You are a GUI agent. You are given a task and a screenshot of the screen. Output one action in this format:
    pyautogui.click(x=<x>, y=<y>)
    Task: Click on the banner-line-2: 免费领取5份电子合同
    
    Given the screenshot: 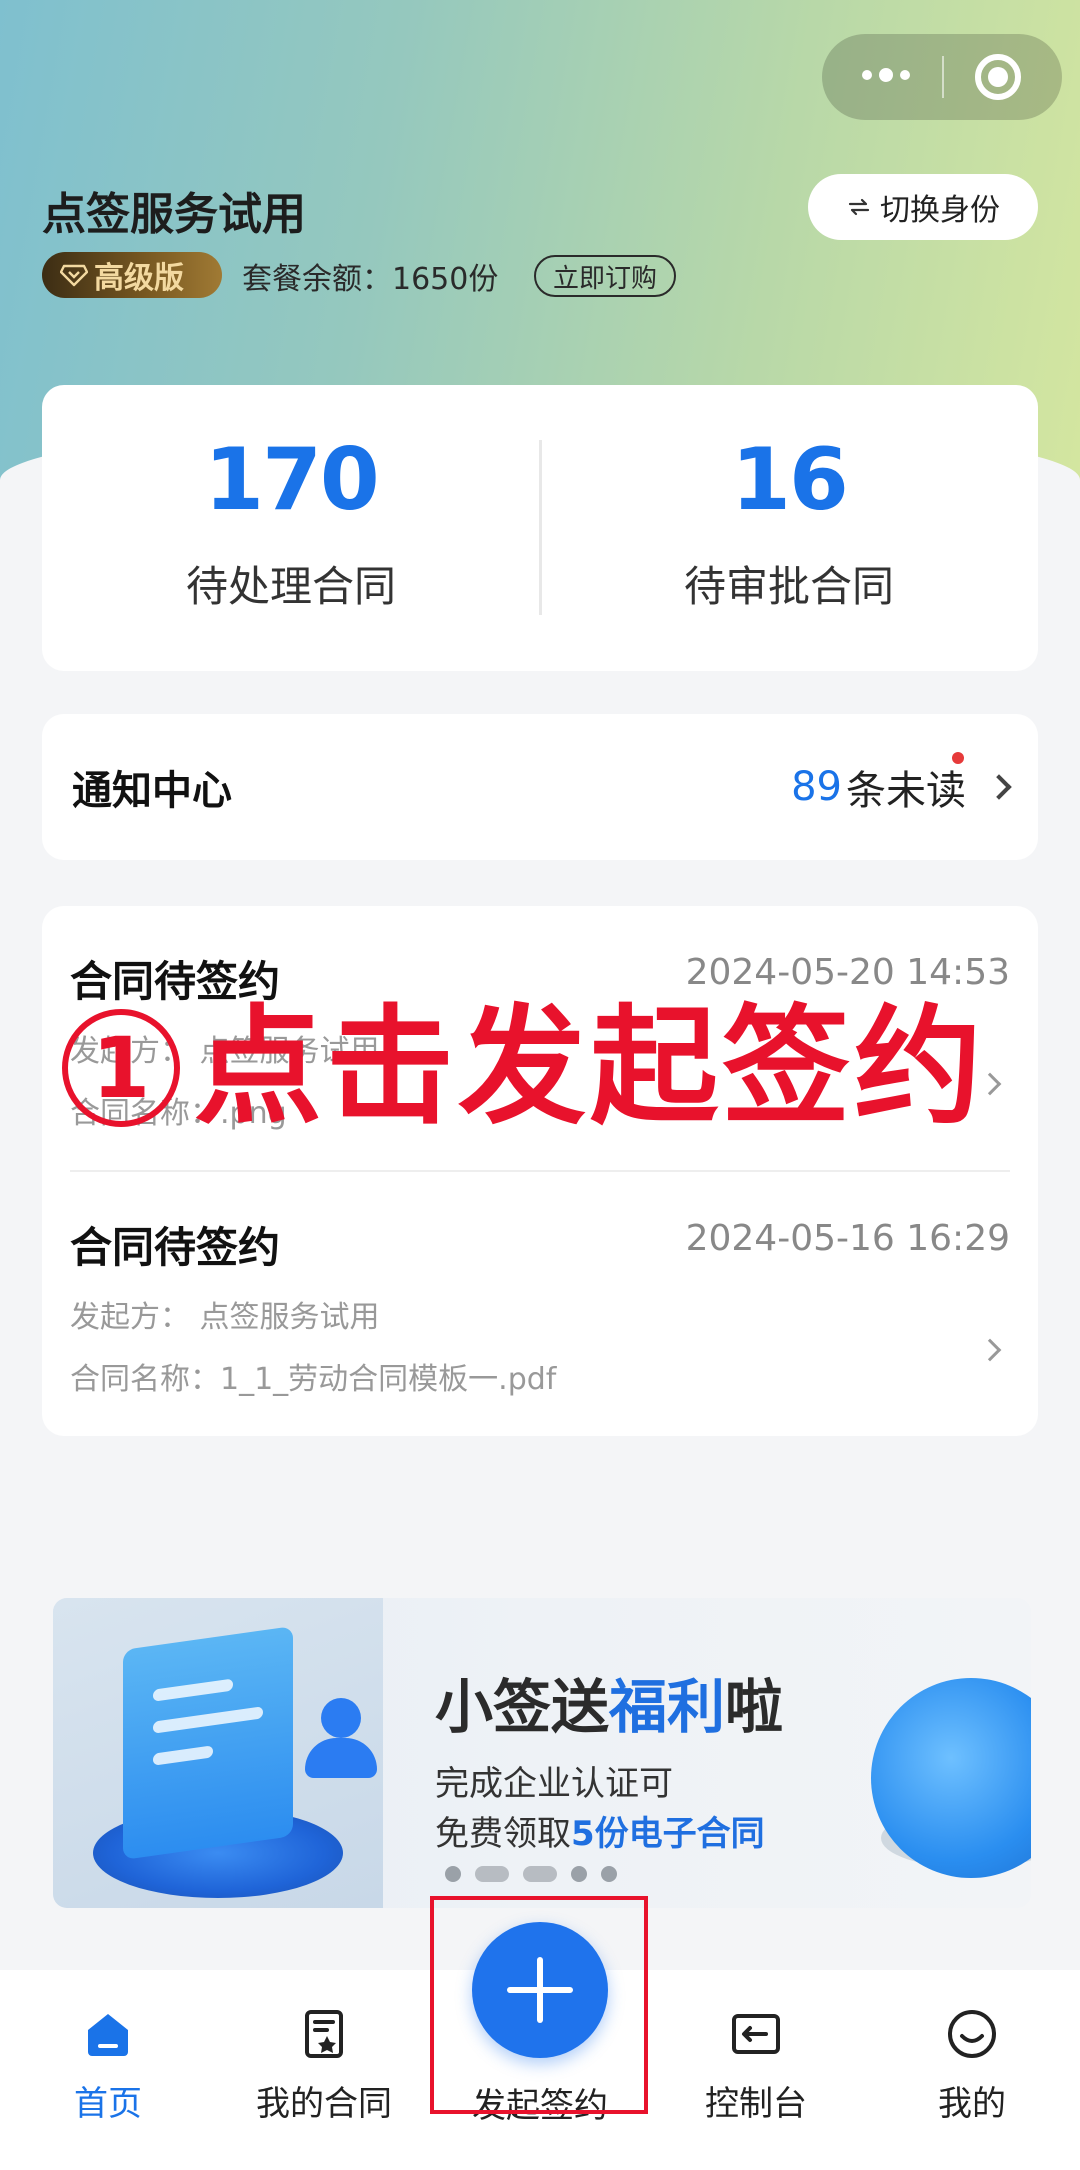 What is the action you would take?
    pyautogui.click(x=600, y=1830)
    